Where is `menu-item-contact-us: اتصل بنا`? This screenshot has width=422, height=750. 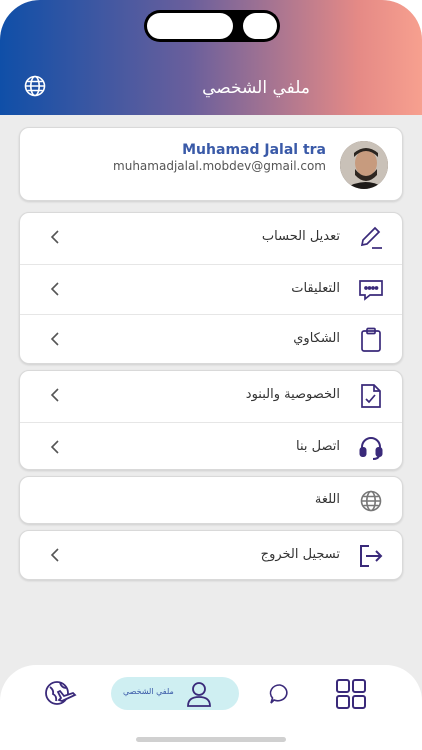
menu-item-contact-us: اتصل بنا is located at coordinates (211, 447).